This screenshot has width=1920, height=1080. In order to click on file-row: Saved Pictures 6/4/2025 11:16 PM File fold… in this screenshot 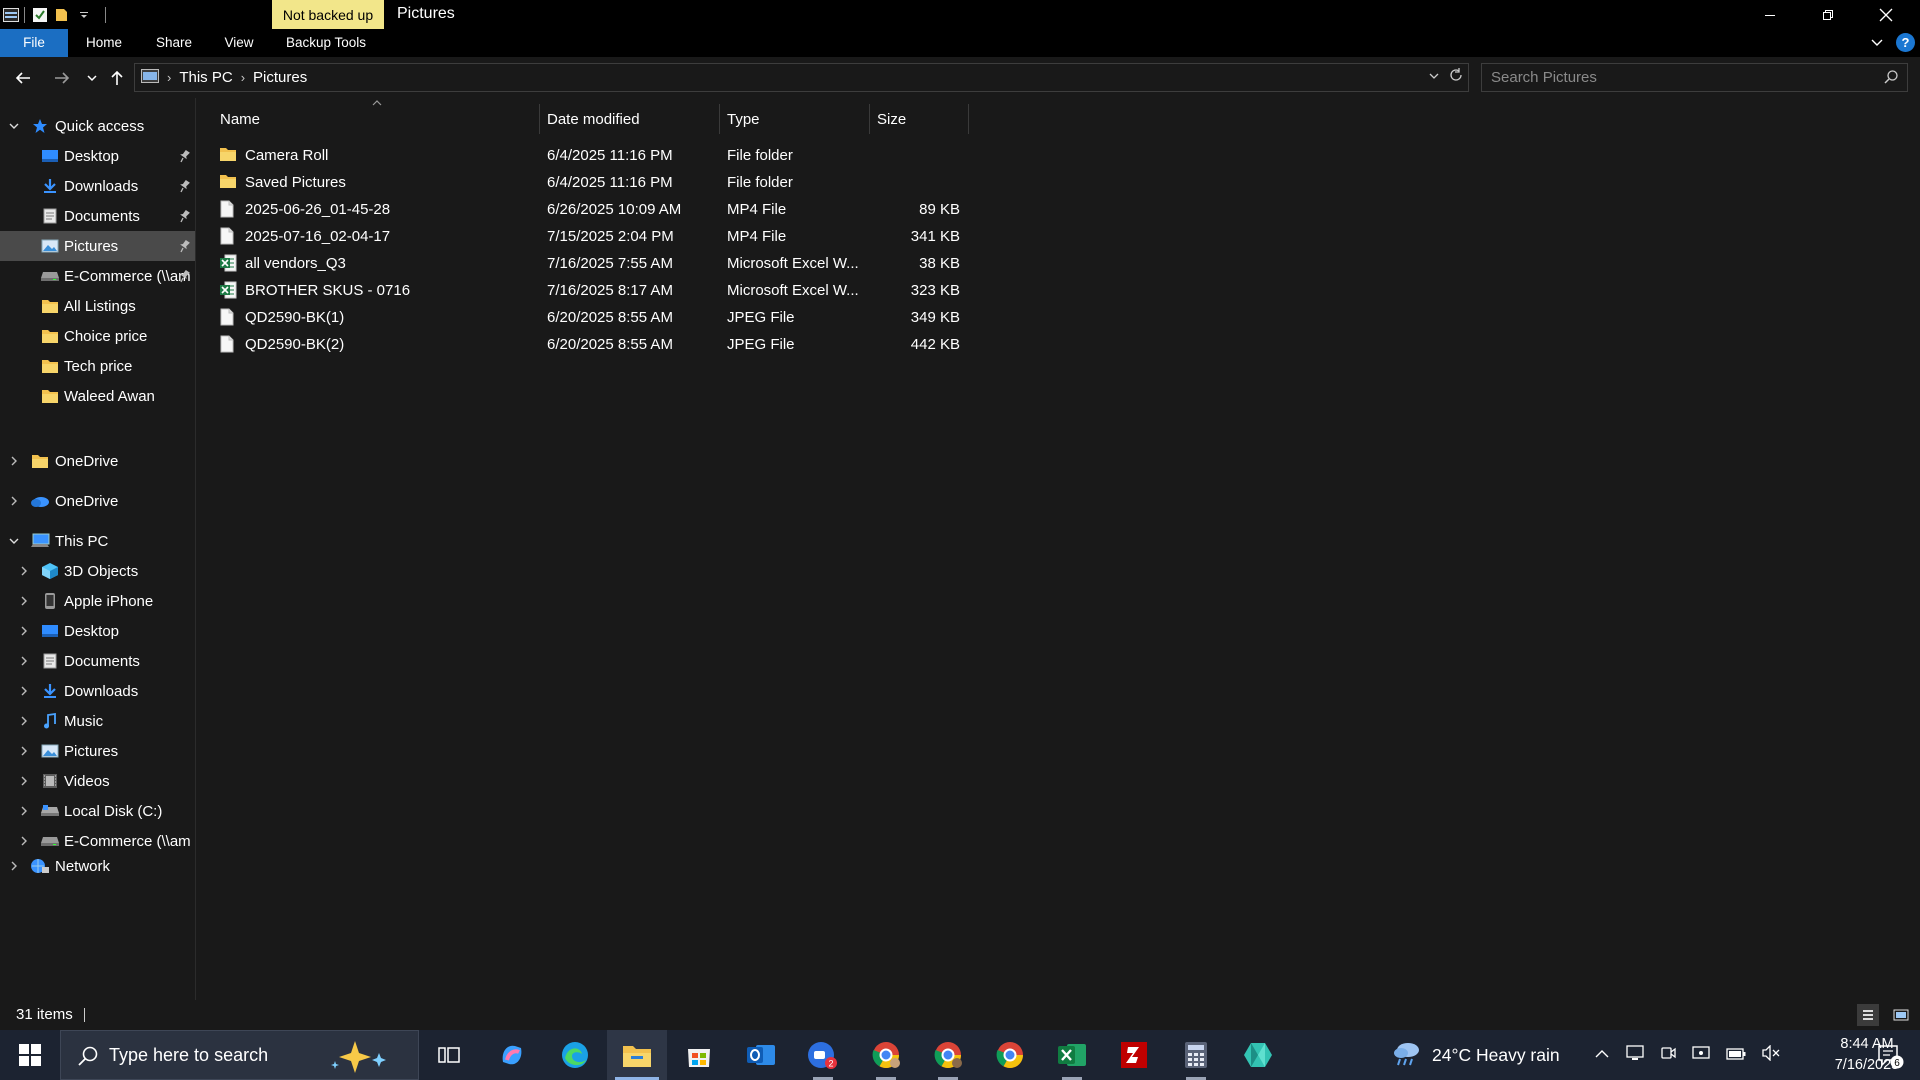, I will do `click(690, 182)`.